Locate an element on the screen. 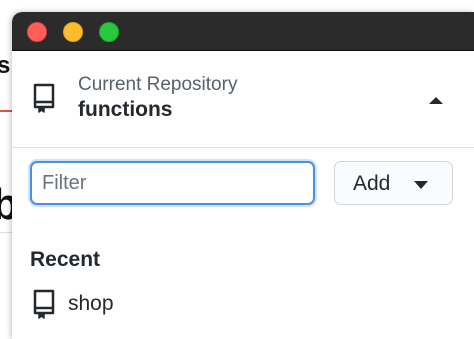 Image resolution: width=474 pixels, height=339 pixels. filter-input is located at coordinates (172, 183).